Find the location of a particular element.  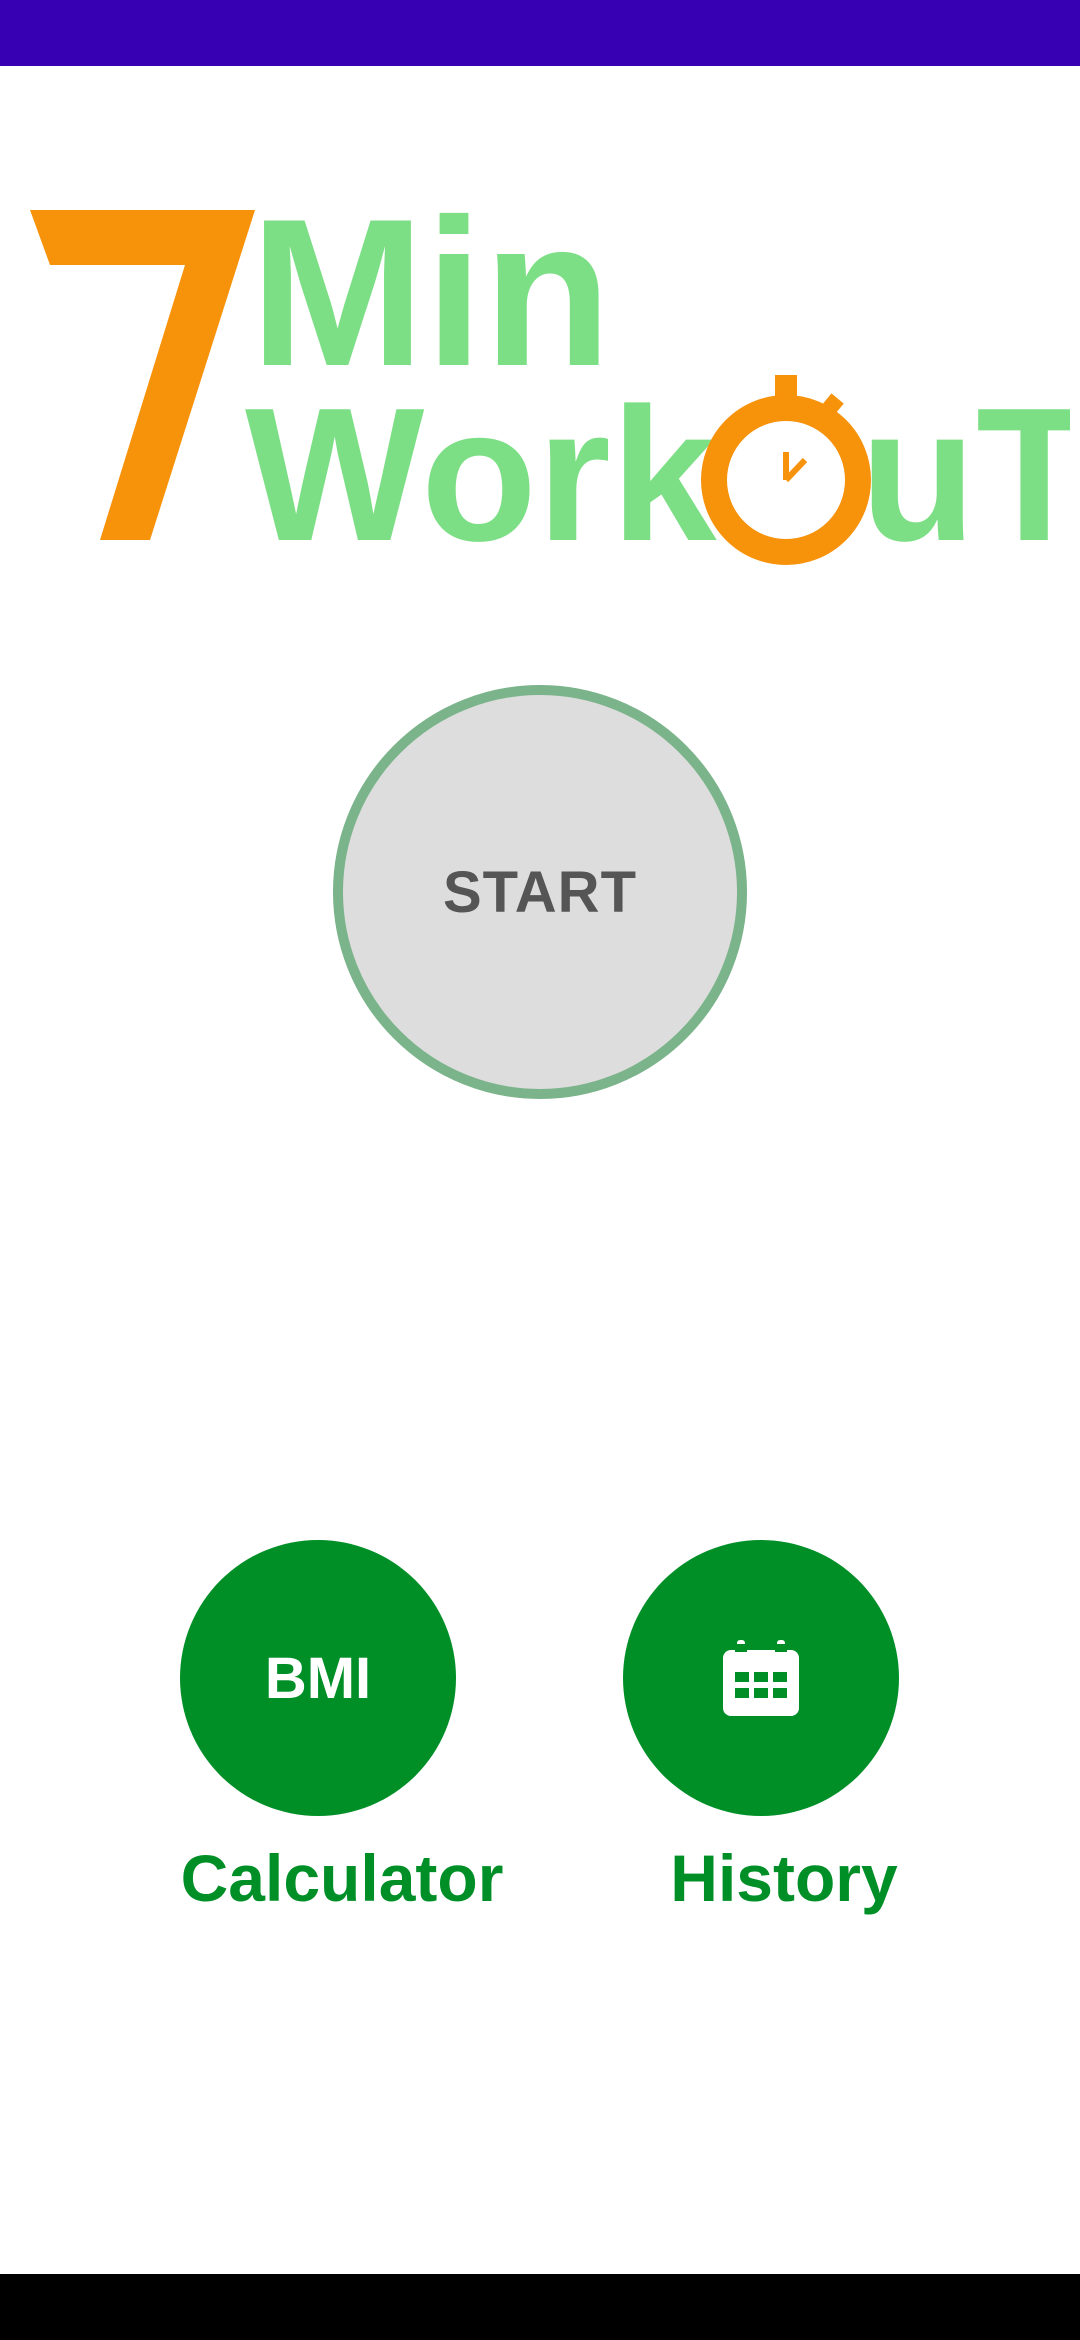

bmi-button: BMI is located at coordinates (318, 1678).